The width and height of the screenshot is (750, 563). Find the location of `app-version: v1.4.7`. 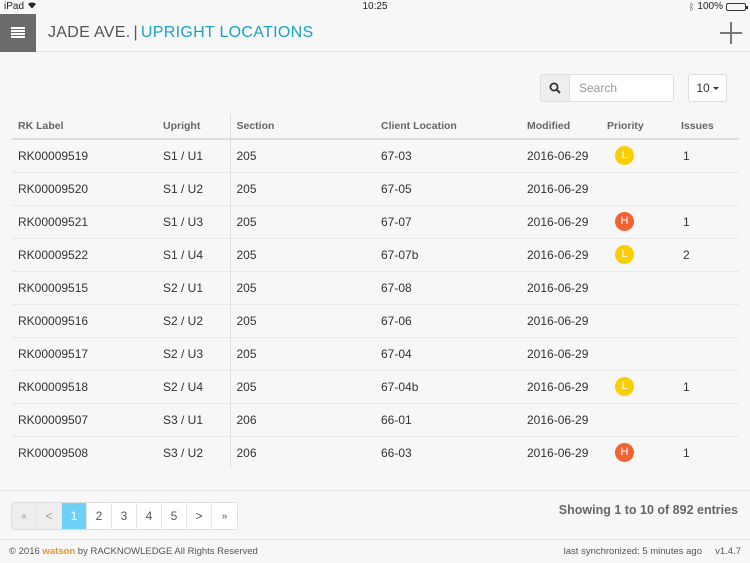

app-version: v1.4.7 is located at coordinates (728, 551).